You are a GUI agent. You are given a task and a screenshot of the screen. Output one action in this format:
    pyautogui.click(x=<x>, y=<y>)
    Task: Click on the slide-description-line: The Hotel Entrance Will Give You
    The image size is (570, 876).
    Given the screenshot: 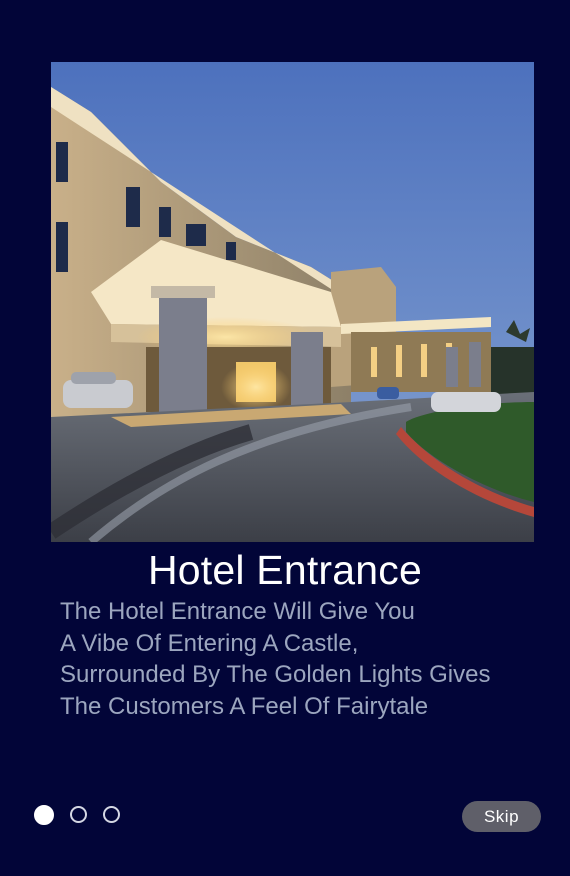 What is the action you would take?
    pyautogui.click(x=237, y=611)
    